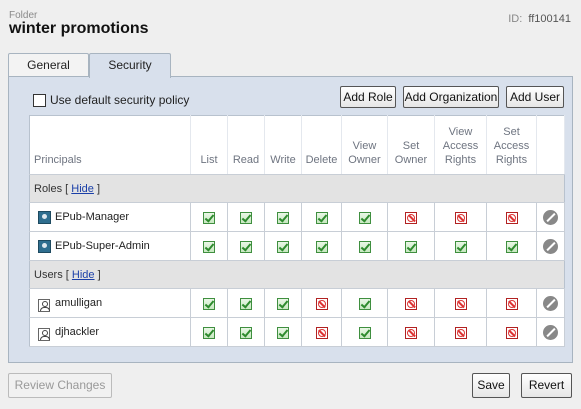 The image size is (581, 409). What do you see at coordinates (297, 246) in the screenshot?
I see `principal-row-role-1: EPub-Super-Admin` at bounding box center [297, 246].